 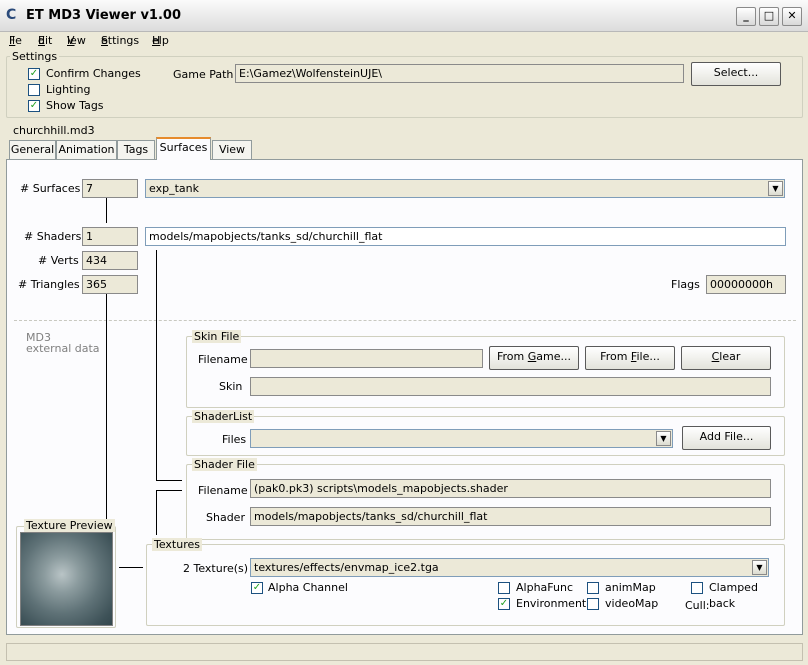 I want to click on md3-external-label-2: external data, so click(x=63, y=348).